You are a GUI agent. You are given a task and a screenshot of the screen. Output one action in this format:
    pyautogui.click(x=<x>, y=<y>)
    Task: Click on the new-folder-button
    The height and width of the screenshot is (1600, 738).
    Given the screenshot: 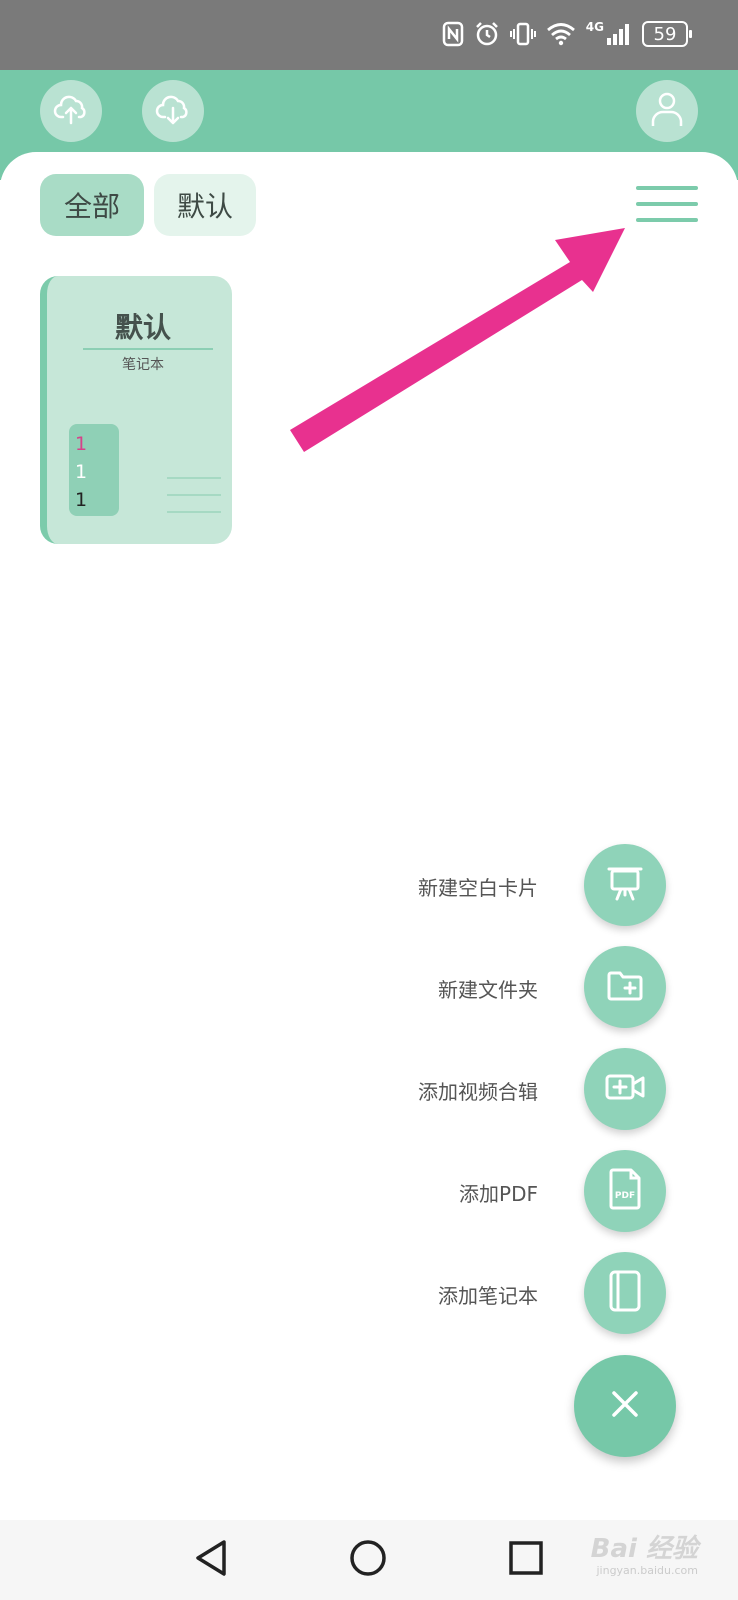 What is the action you would take?
    pyautogui.click(x=625, y=987)
    